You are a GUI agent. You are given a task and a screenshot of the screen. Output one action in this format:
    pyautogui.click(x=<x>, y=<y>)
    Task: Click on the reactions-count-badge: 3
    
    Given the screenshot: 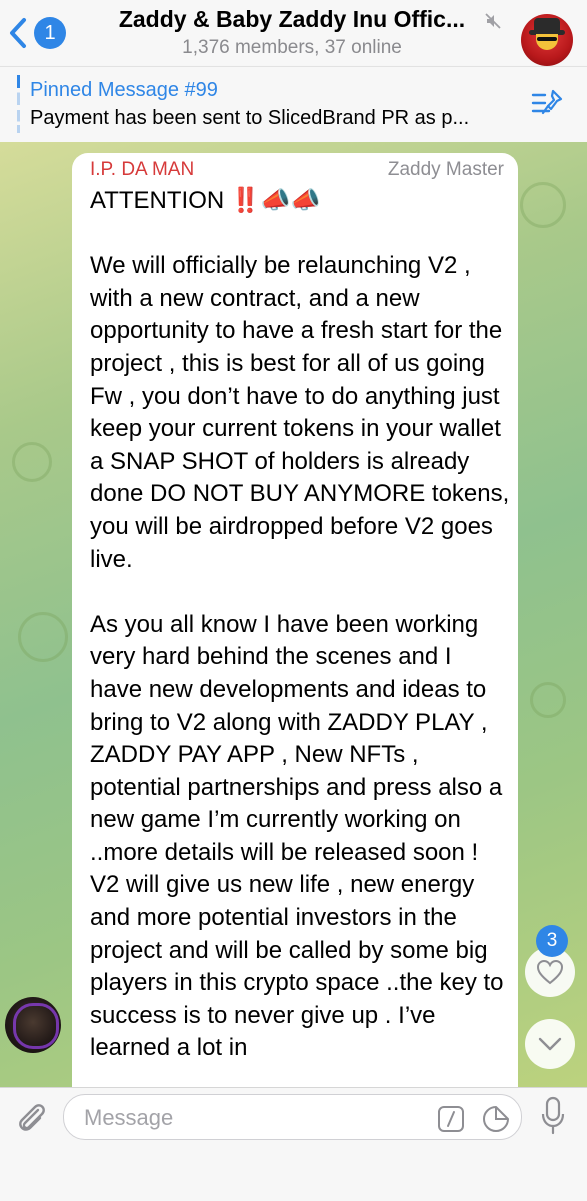 What is the action you would take?
    pyautogui.click(x=552, y=941)
    